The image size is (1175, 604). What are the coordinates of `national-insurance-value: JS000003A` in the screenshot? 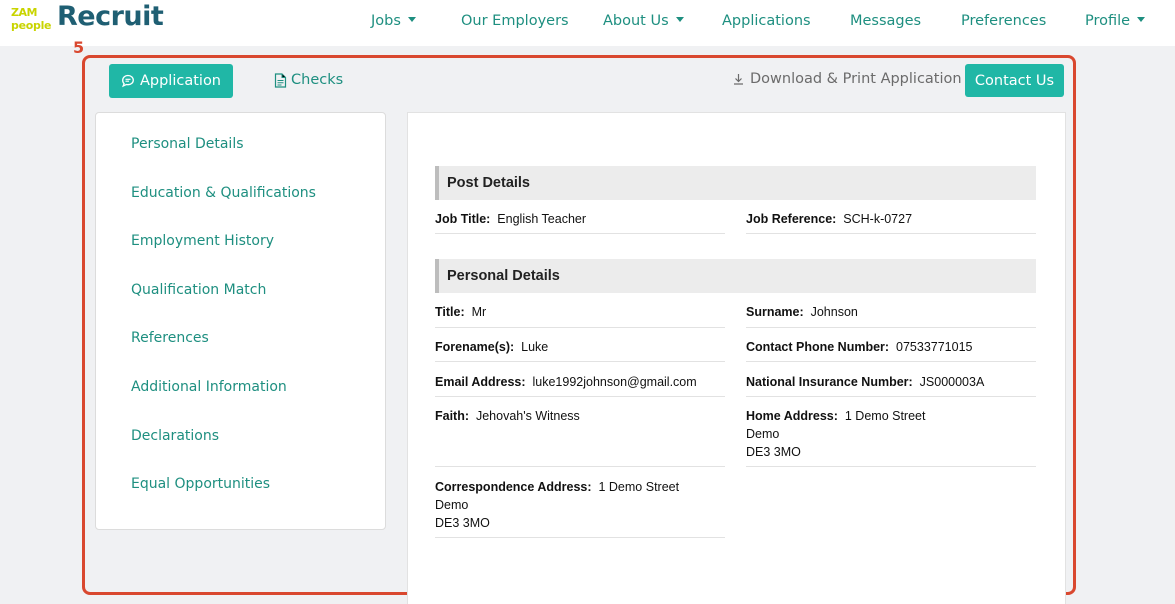 It's located at (952, 382).